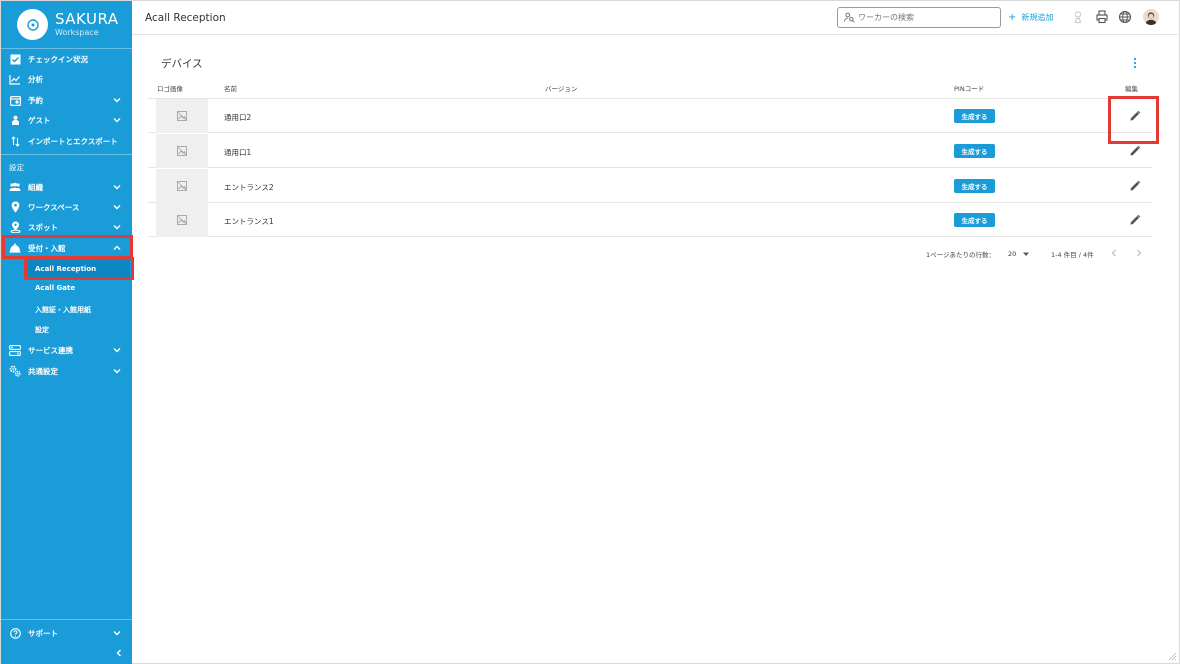  I want to click on brand-name: SAKURA, so click(87, 19).